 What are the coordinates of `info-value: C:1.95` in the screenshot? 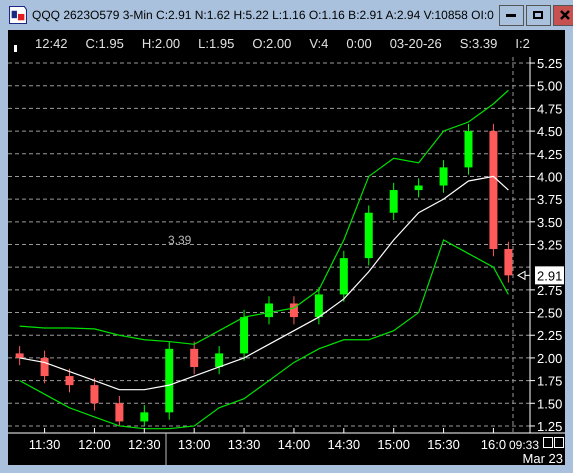 It's located at (105, 43).